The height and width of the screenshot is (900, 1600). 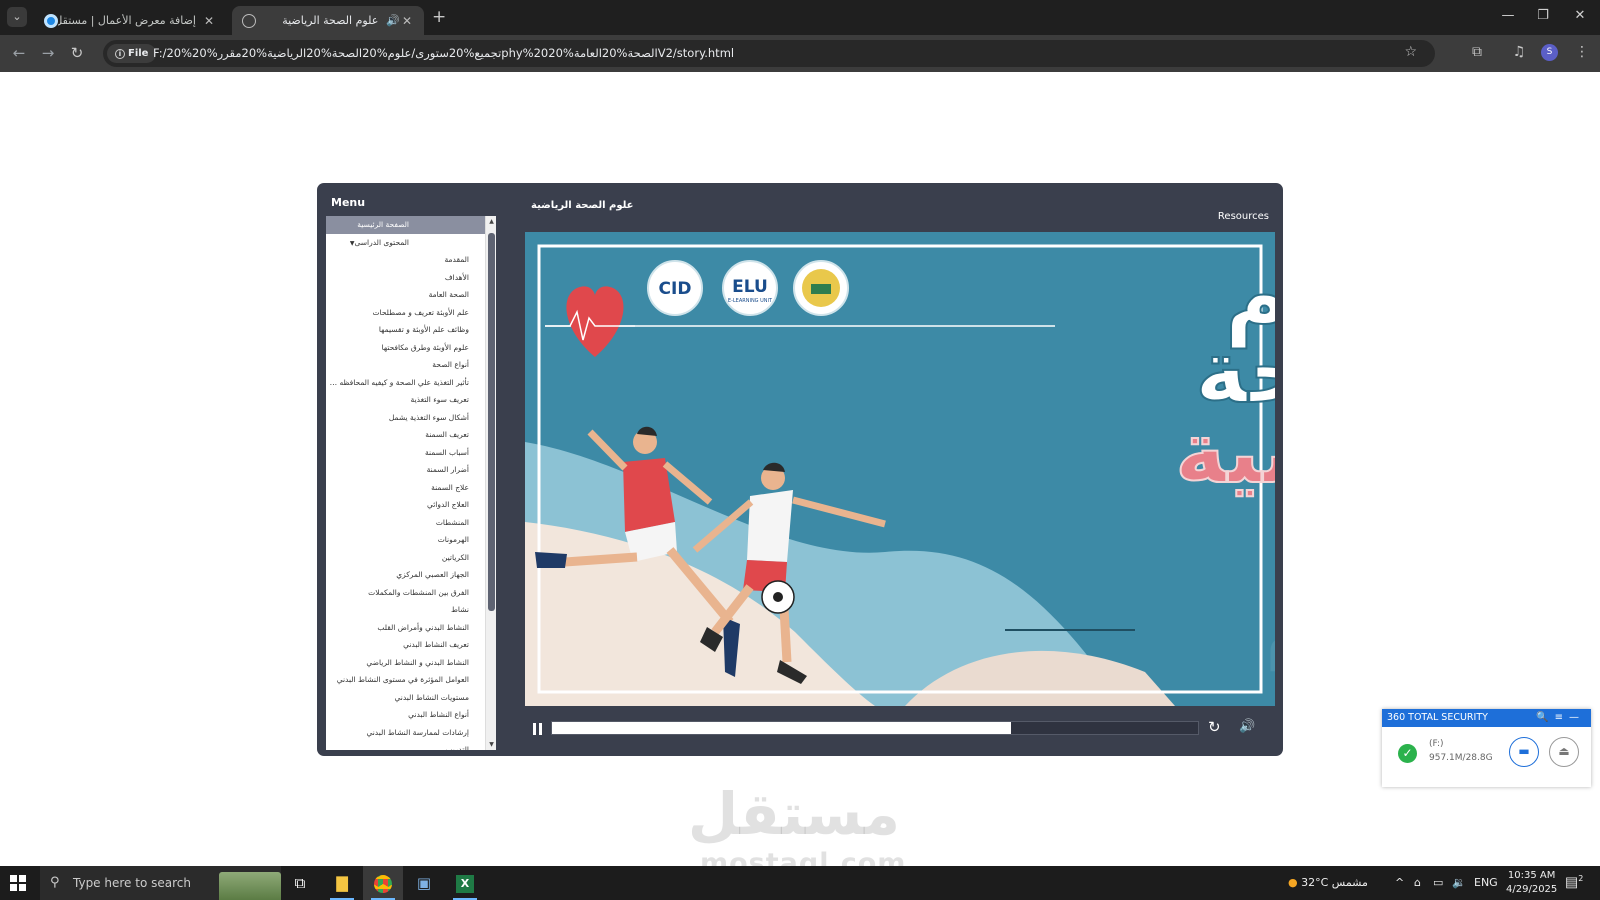 What do you see at coordinates (407, 488) in the screenshot?
I see `menu-item: علاج السمنة` at bounding box center [407, 488].